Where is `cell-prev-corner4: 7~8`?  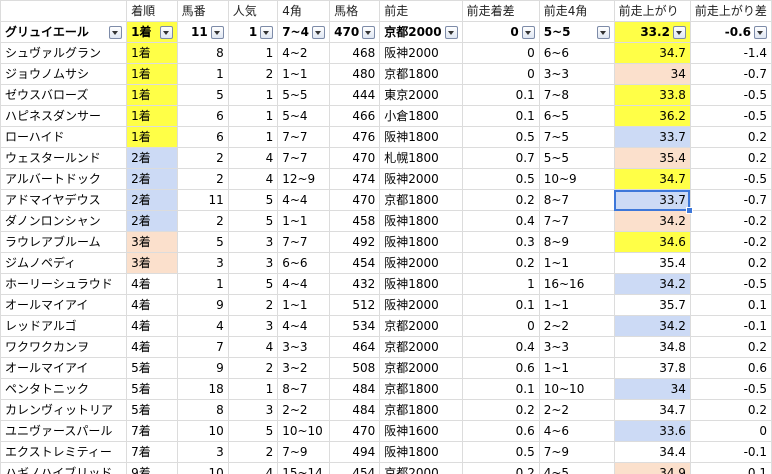
cell-prev-corner4: 7~8 is located at coordinates (576, 95).